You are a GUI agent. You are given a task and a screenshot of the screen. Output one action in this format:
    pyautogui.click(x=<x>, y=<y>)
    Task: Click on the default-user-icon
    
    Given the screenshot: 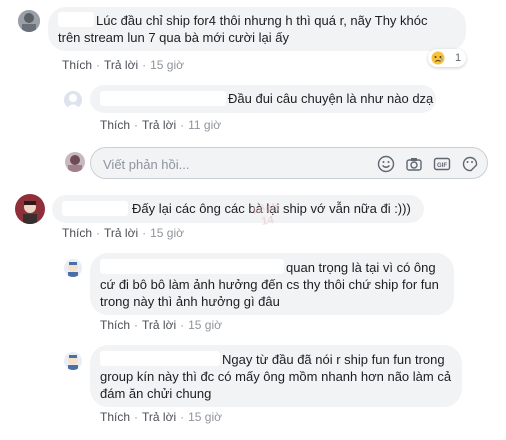 What is the action you would take?
    pyautogui.click(x=73, y=100)
    